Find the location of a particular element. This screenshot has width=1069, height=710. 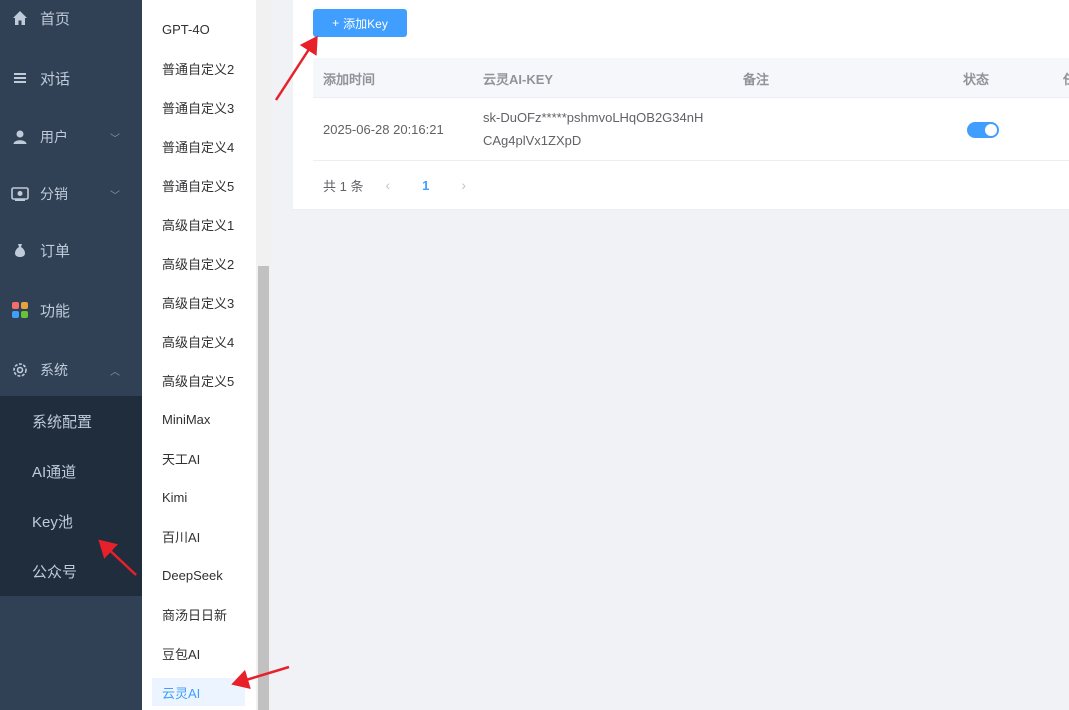

page-number: 1 is located at coordinates (425, 185).